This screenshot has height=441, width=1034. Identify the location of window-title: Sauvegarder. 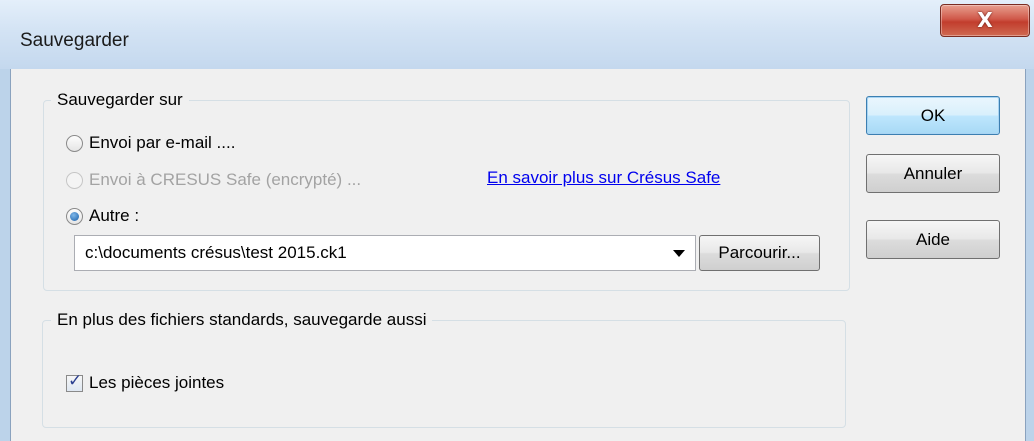
(74, 40).